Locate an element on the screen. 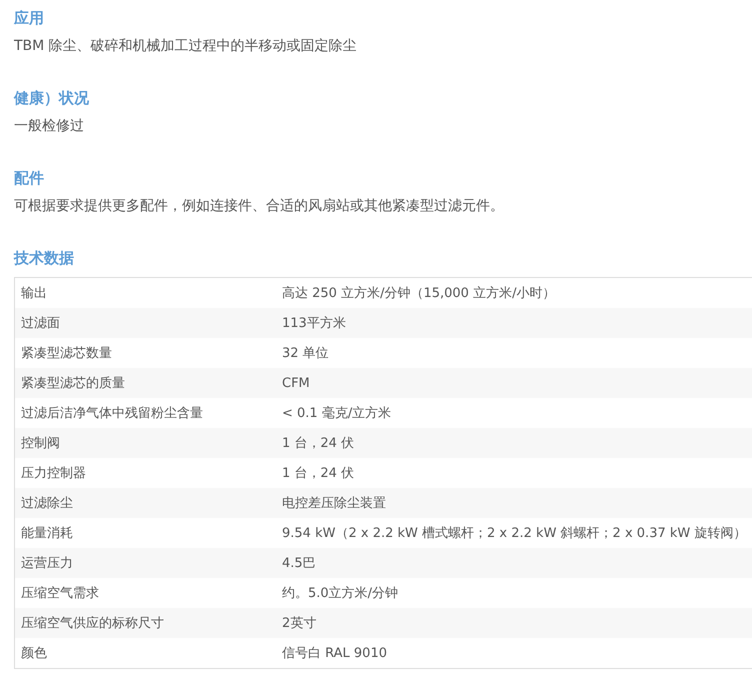 The width and height of the screenshot is (752, 675). table-cell-text: 高达 250 立方米/分钟（15,000 立方米/小时） is located at coordinates (419, 293).